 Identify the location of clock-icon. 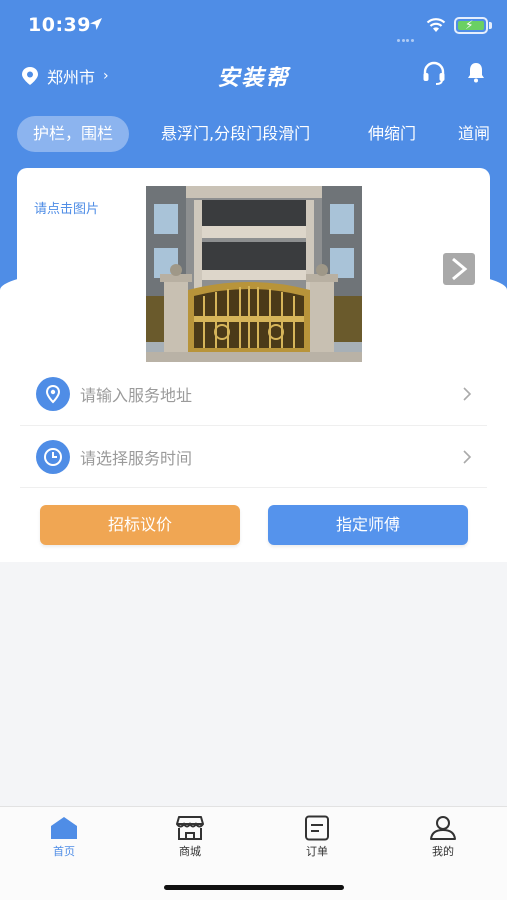
(53, 457).